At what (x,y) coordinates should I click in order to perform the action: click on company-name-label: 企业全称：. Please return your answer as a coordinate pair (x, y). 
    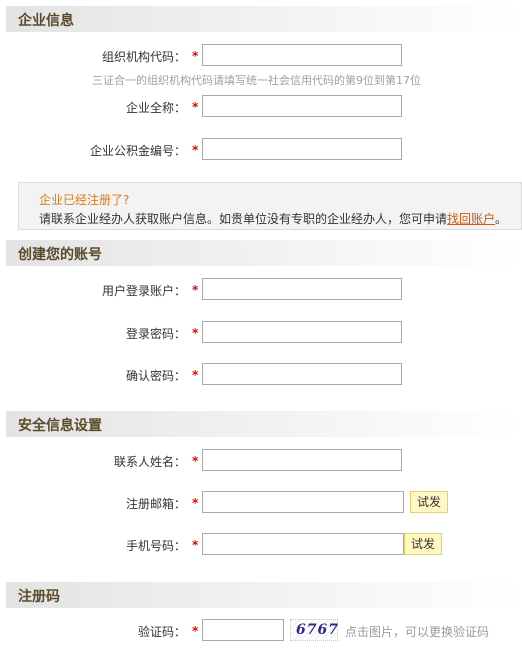
    Looking at the image, I should click on (155, 108).